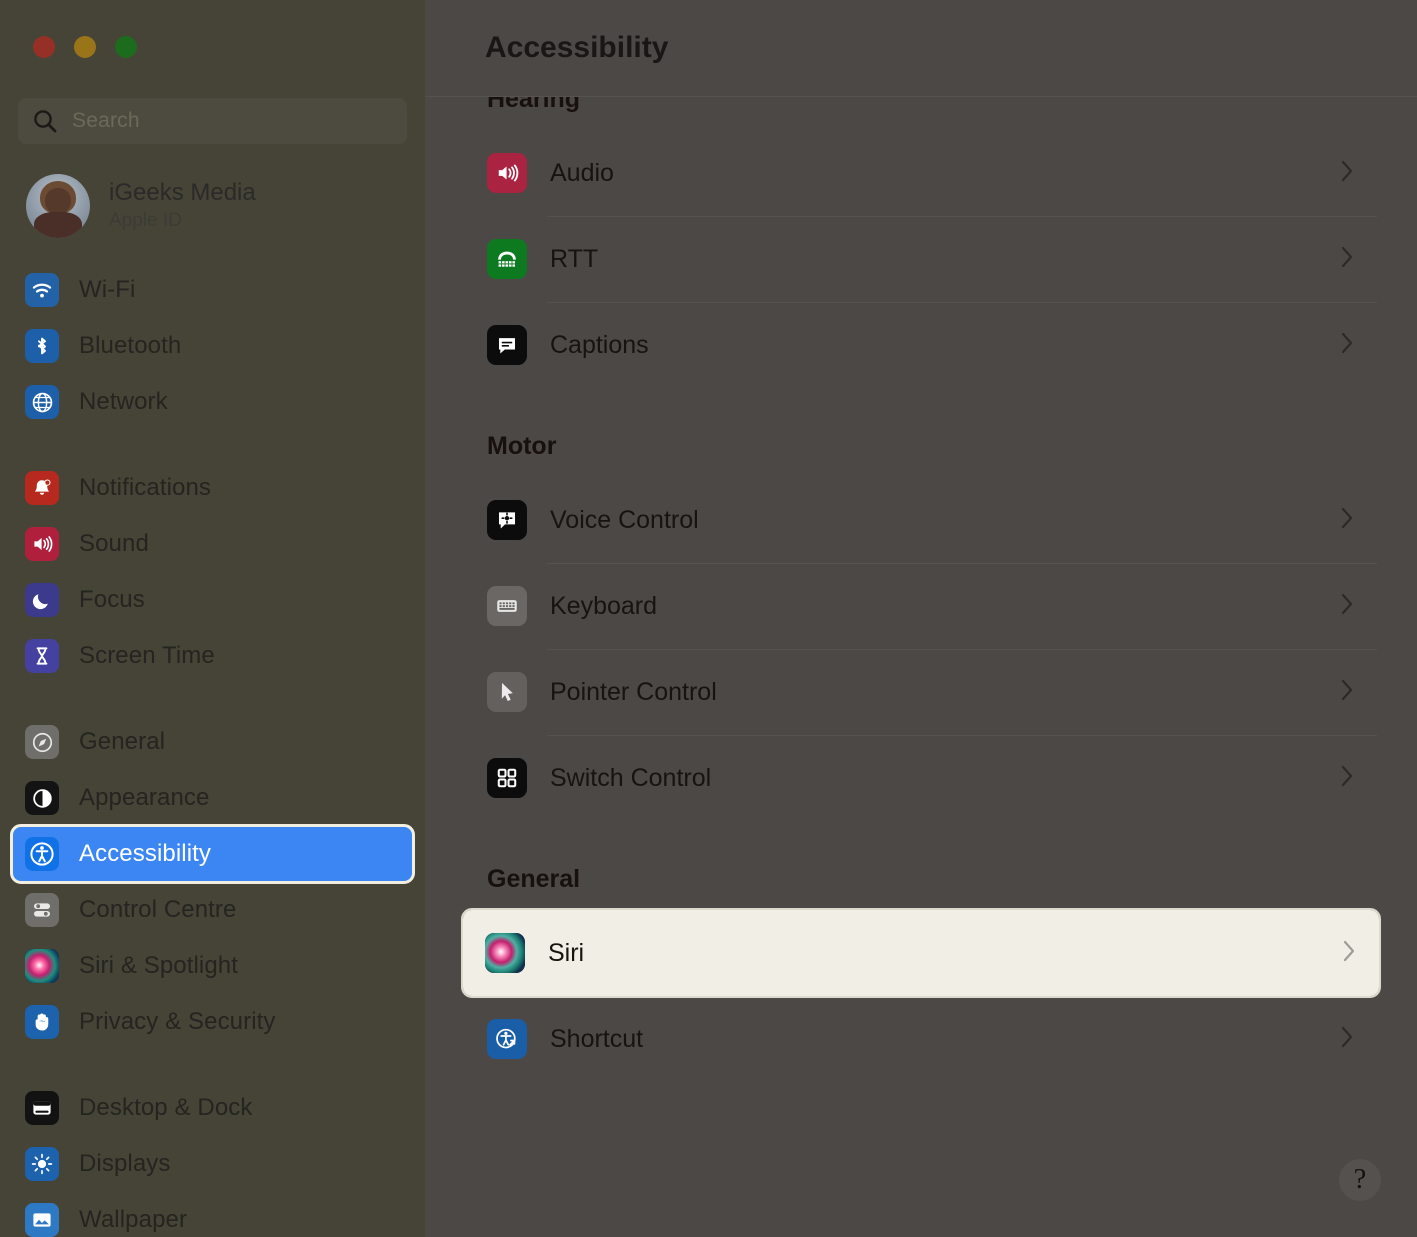 The height and width of the screenshot is (1237, 1417). I want to click on captions-bubble-icon, so click(507, 345).